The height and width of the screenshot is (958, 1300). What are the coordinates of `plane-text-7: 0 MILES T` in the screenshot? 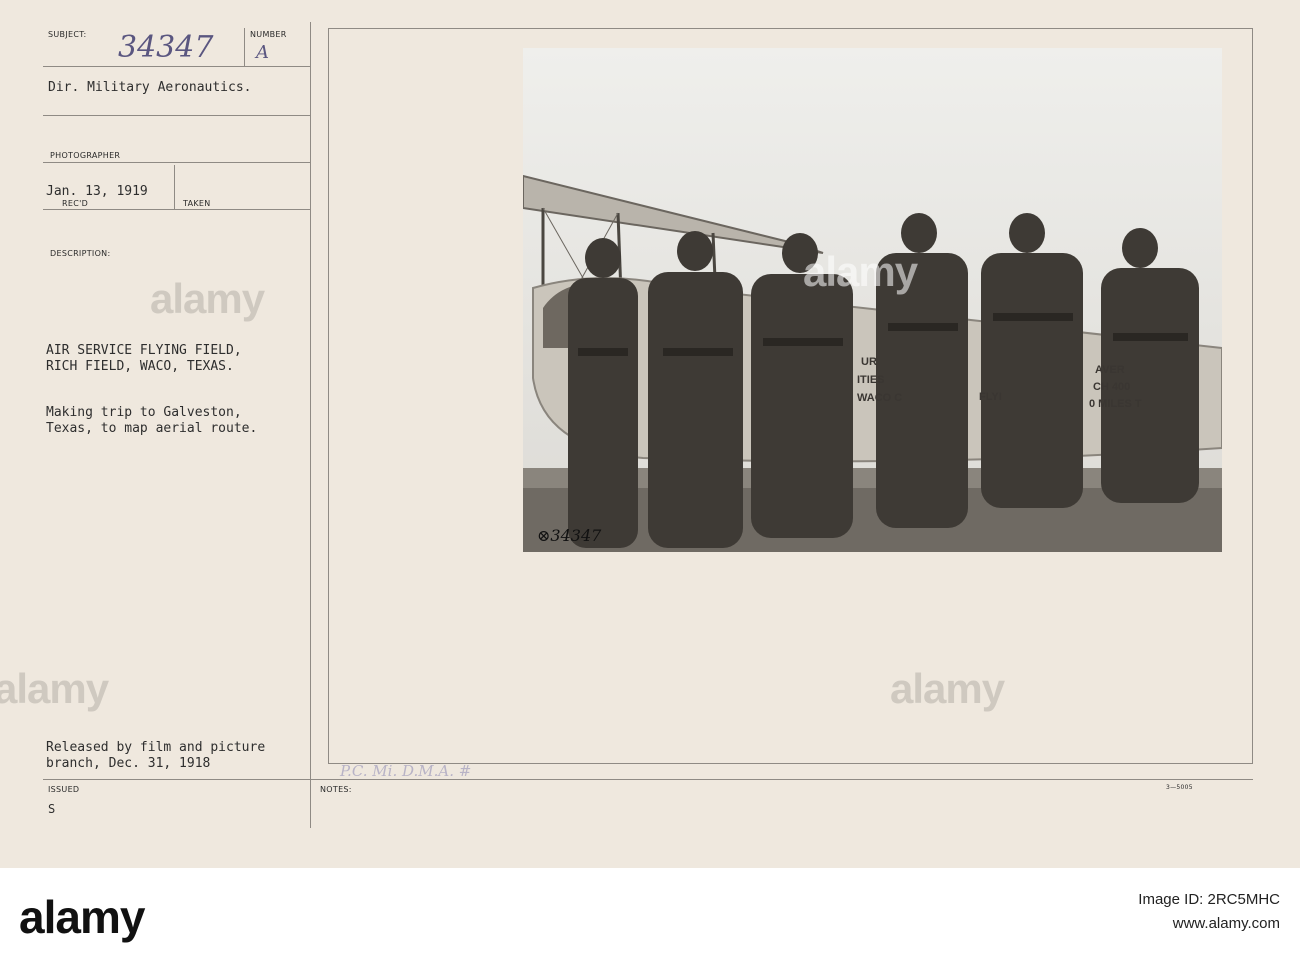 It's located at (1115, 404).